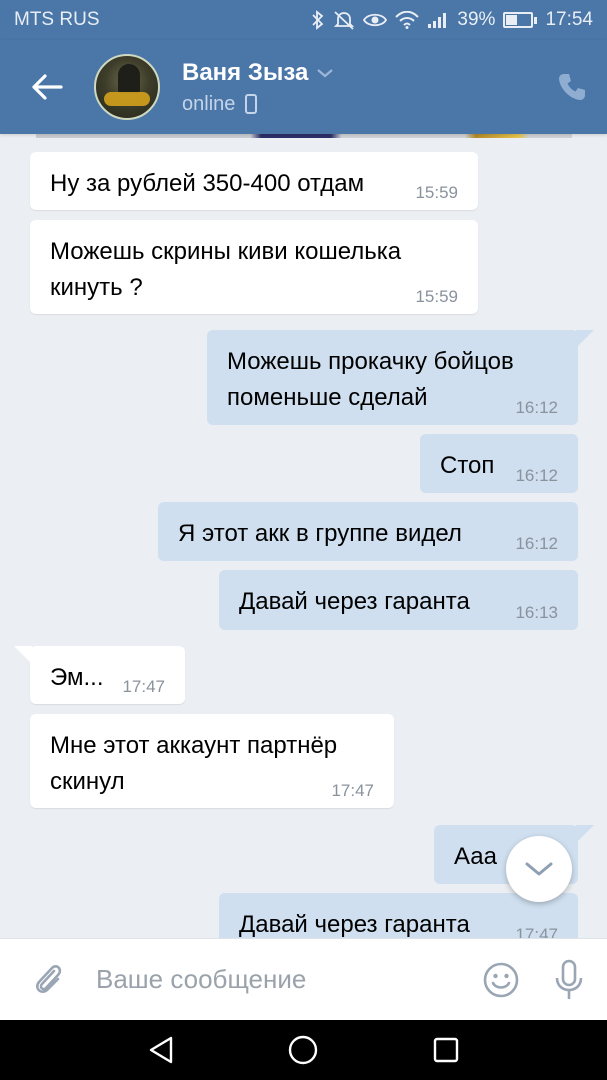 The image size is (607, 1080). I want to click on outgoing-message: Давай через гаранта 17:47, so click(398, 915).